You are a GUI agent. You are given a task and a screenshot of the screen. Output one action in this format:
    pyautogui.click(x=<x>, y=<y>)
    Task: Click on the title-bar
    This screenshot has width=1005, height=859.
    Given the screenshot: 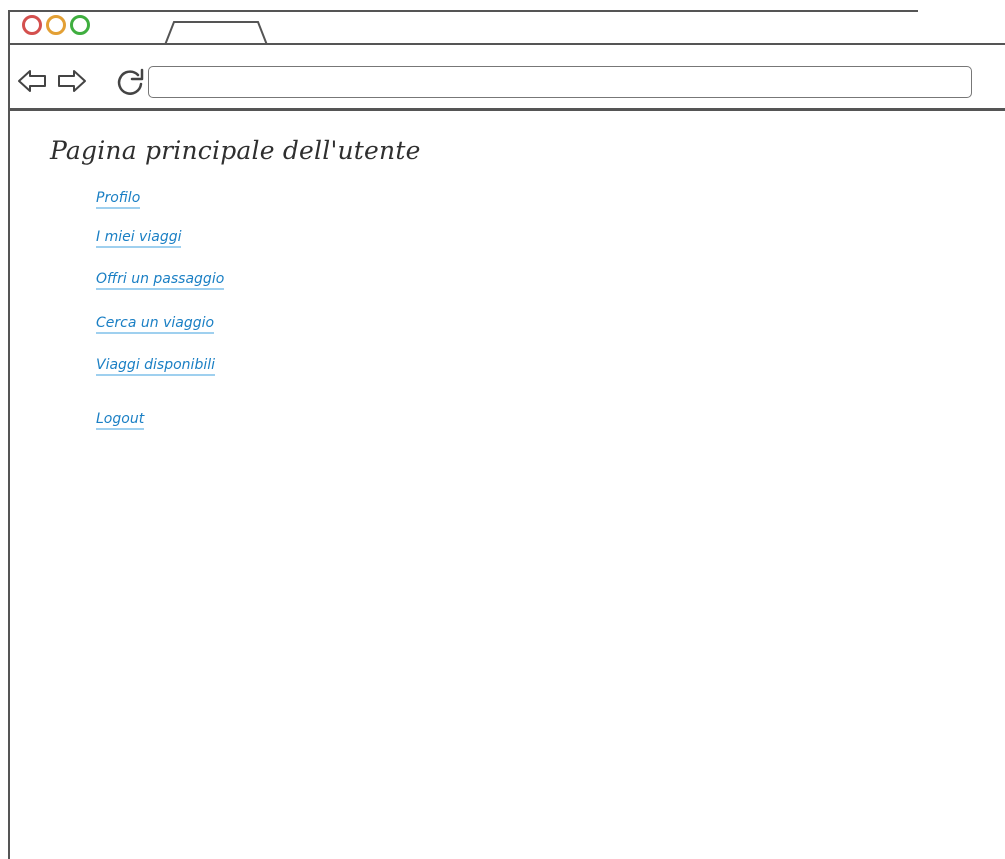 What is the action you would take?
    pyautogui.click(x=507, y=28)
    